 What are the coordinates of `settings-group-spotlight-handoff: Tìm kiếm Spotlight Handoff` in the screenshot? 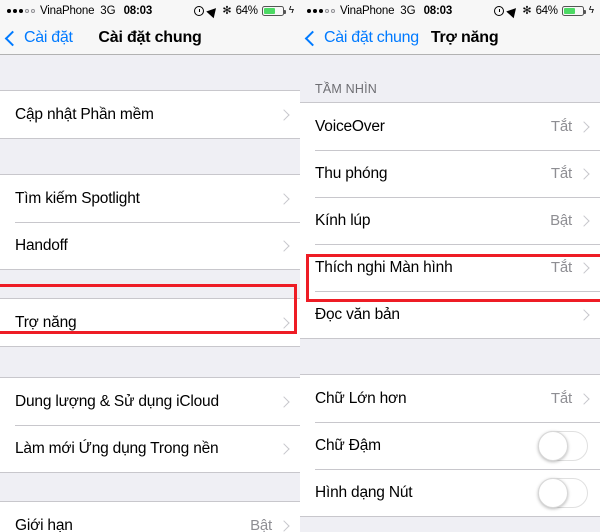 It's located at (150, 222).